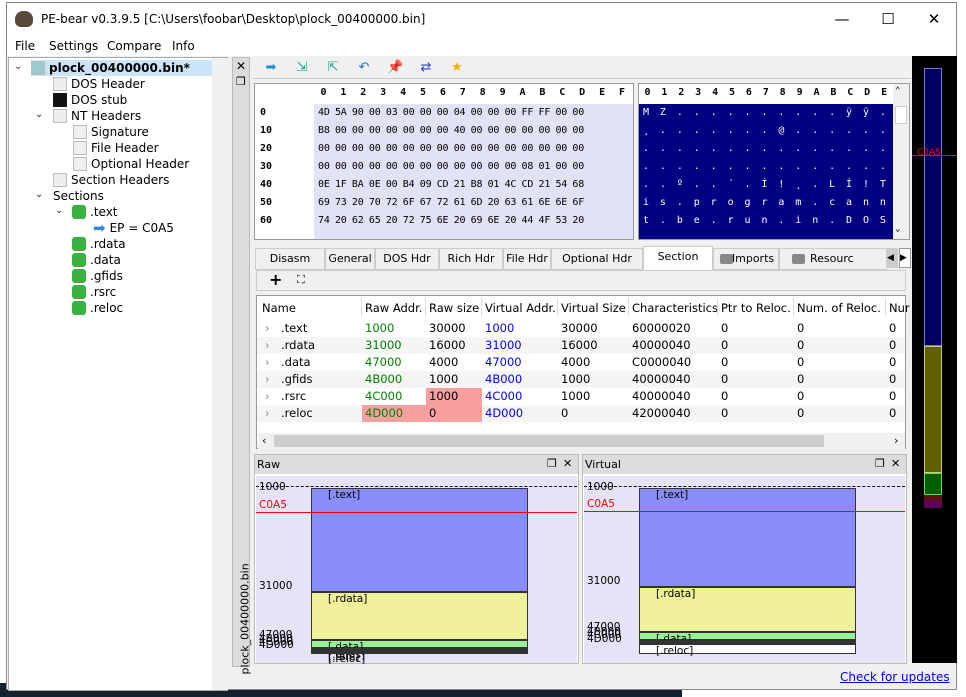 This screenshot has height=697, width=966. Describe the element at coordinates (97, 116) in the screenshot. I see `tree-item-nt-headers: NT Headers` at that location.